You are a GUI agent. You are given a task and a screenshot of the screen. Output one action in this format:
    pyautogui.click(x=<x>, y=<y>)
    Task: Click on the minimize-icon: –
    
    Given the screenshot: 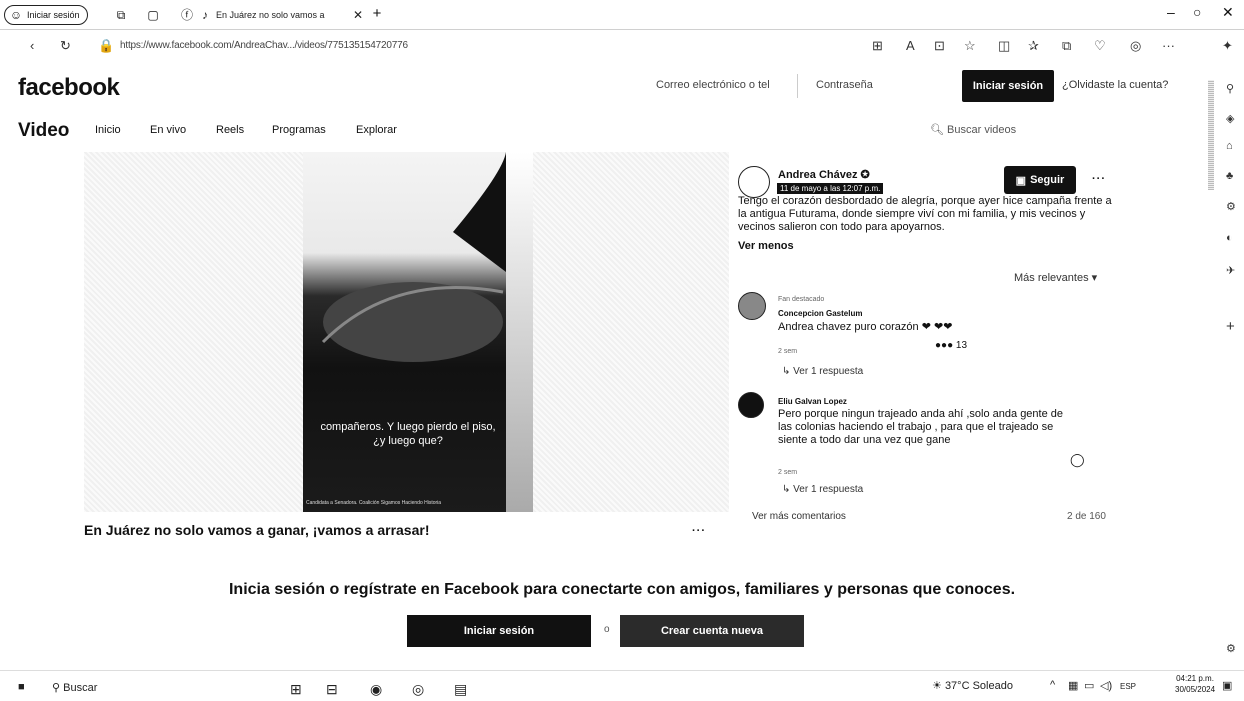 What is the action you would take?
    pyautogui.click(x=1171, y=12)
    